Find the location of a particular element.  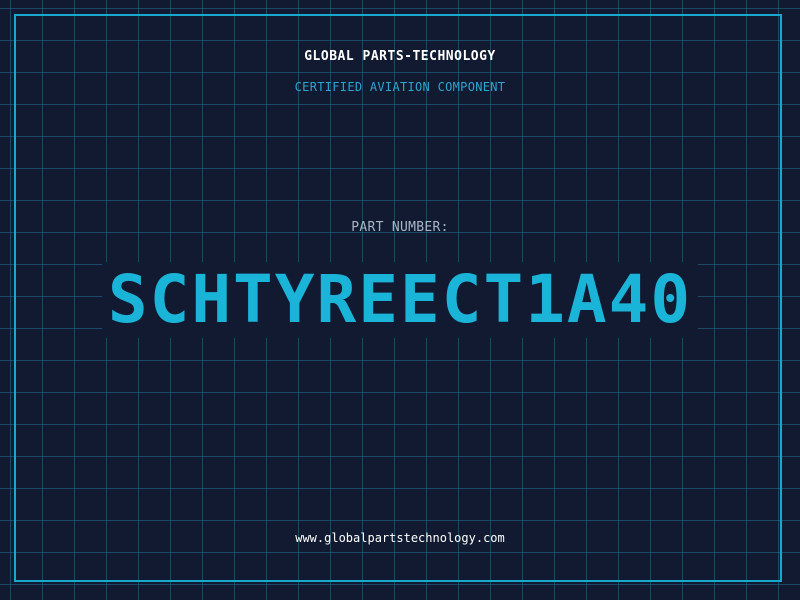

part-number-text: SCHTYREECT1A40 is located at coordinates (400, 300).